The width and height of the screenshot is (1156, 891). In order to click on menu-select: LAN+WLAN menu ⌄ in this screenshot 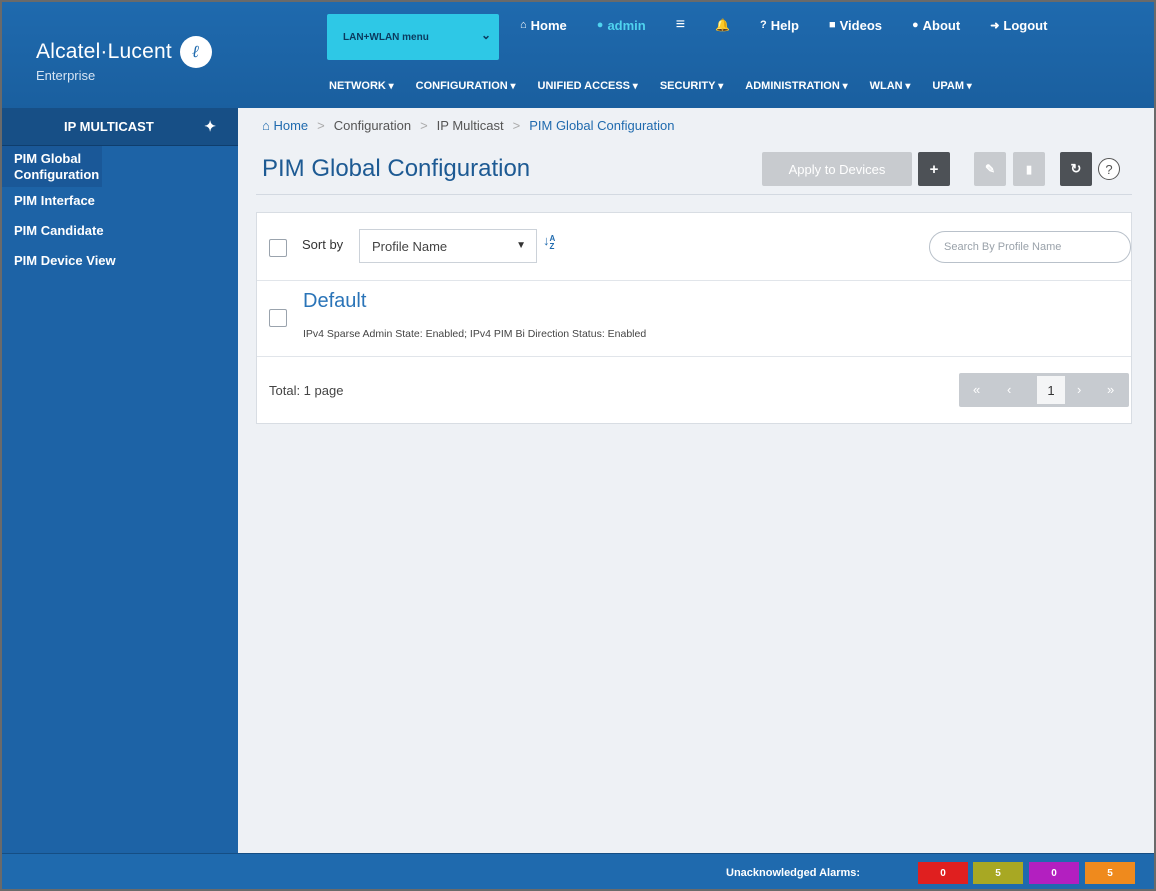, I will do `click(413, 37)`.